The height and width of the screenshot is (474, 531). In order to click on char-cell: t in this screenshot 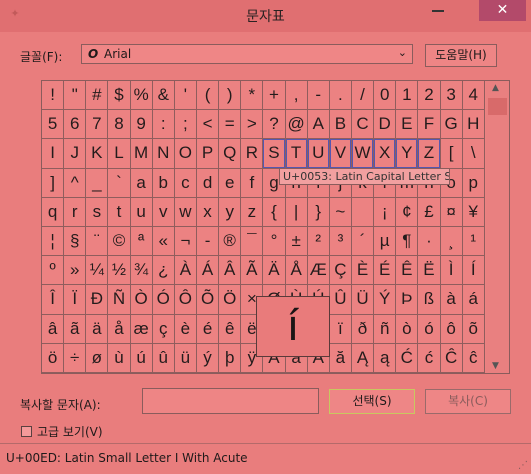, I will do `click(119, 212)`.